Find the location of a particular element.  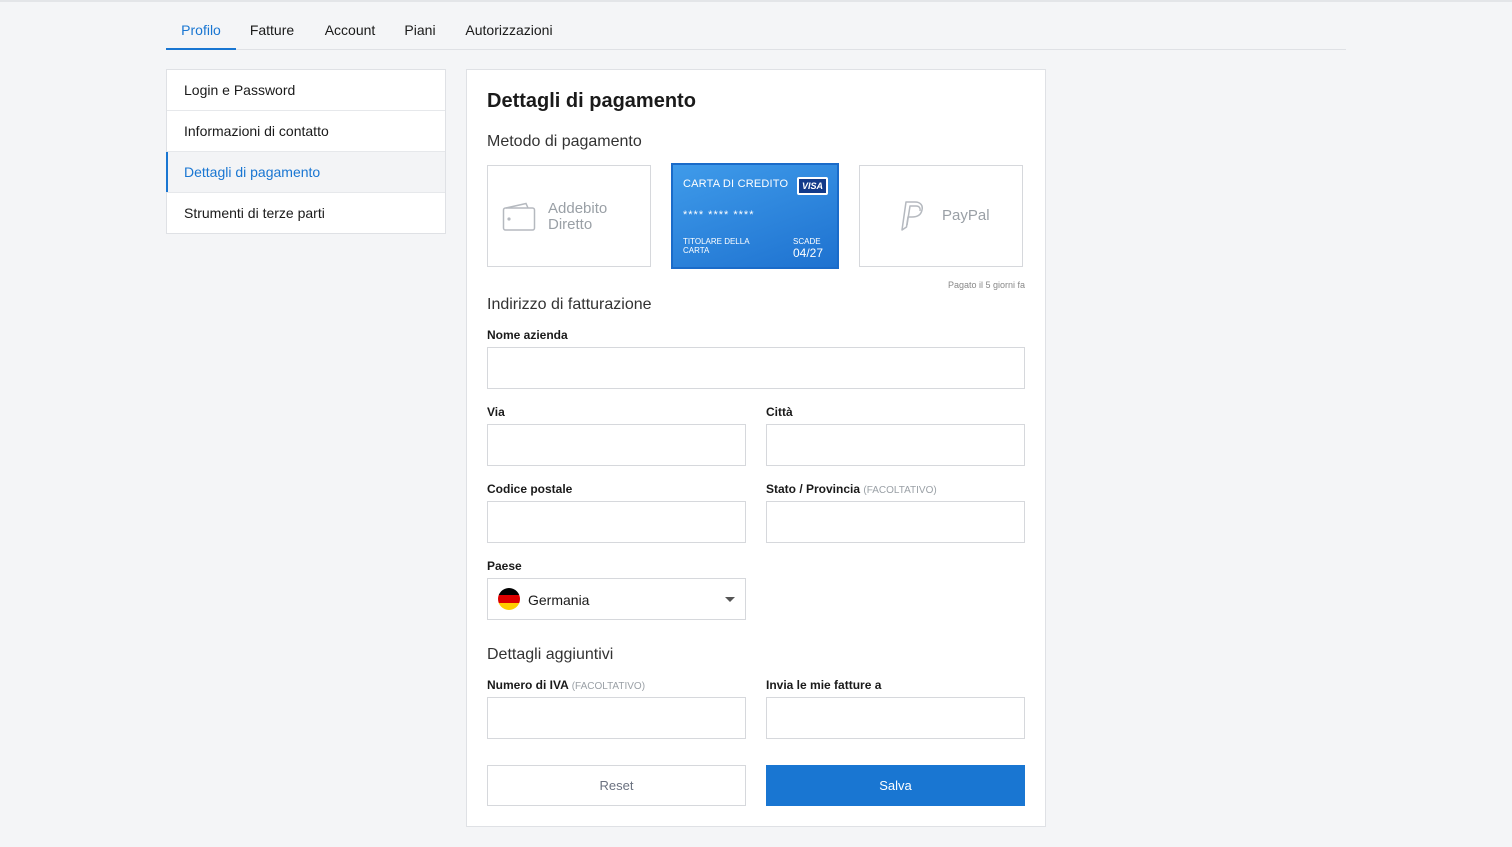

additional-details-heading: Dettagli aggiuntivi is located at coordinates (550, 654).